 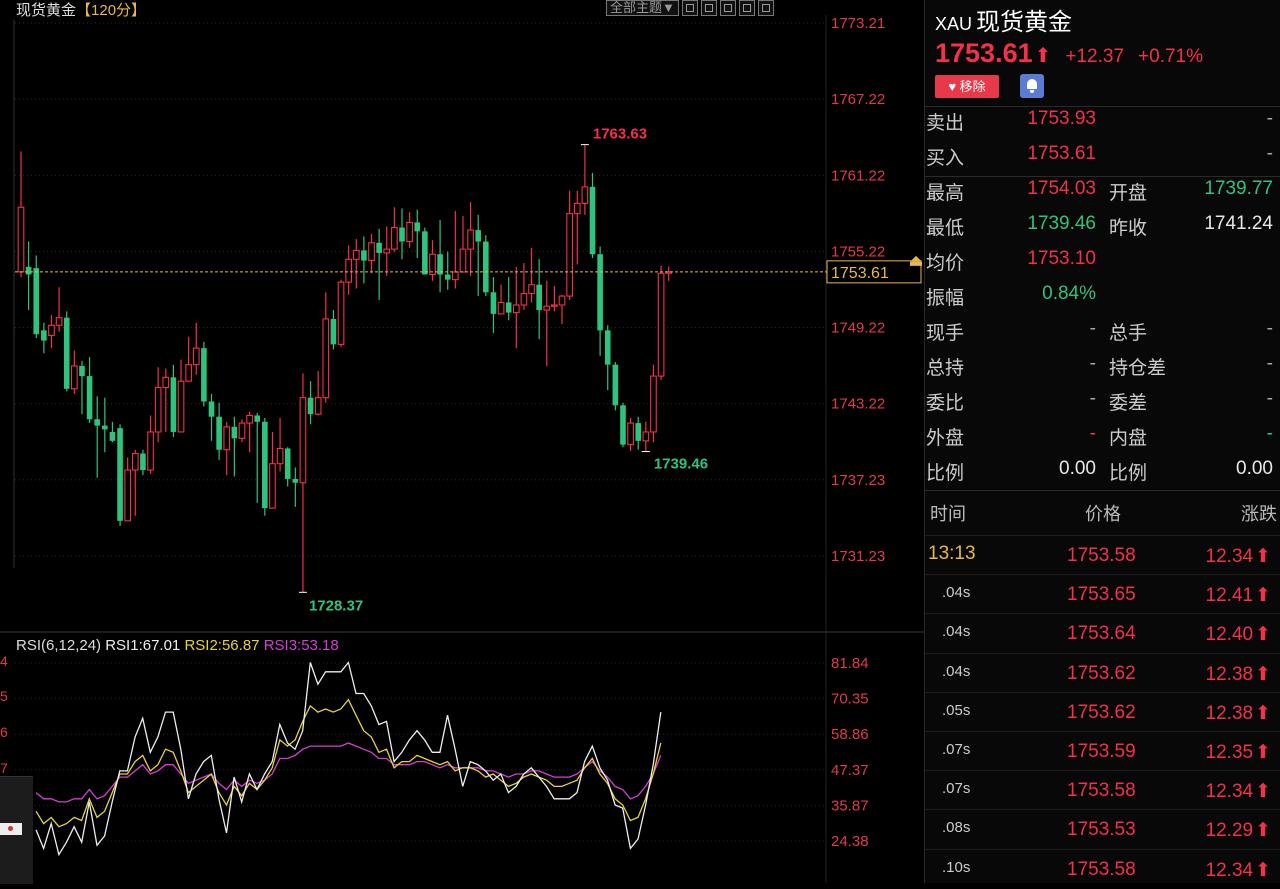 What do you see at coordinates (956, 867) in the screenshot?
I see `tick-time: .10s` at bounding box center [956, 867].